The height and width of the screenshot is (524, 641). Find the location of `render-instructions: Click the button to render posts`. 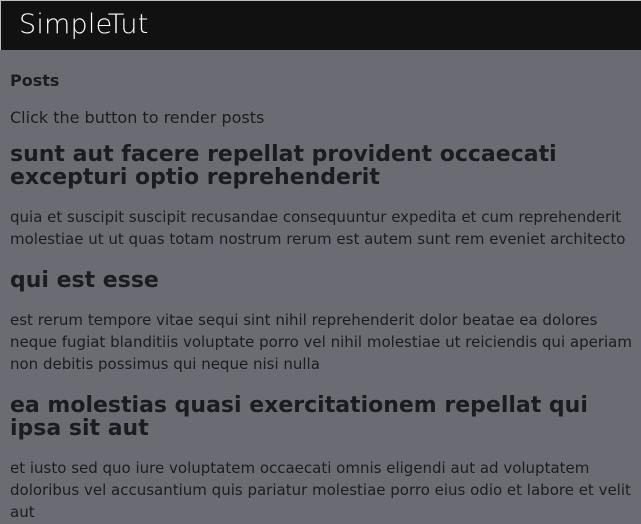

render-instructions: Click the button to render posts is located at coordinates (137, 117).